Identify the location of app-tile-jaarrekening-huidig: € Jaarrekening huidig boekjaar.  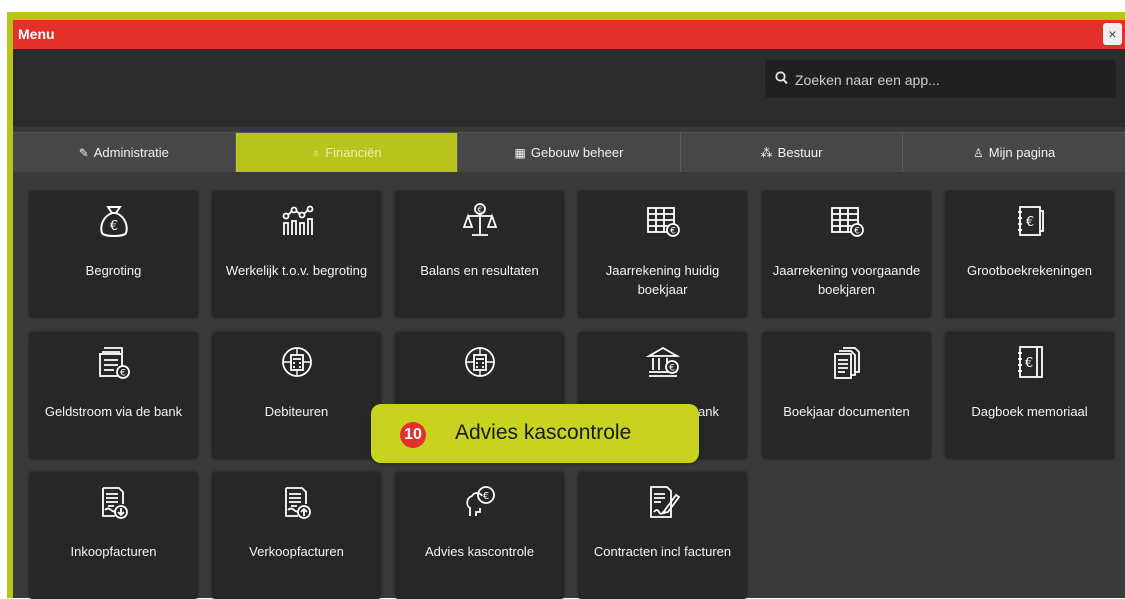
(662, 254).